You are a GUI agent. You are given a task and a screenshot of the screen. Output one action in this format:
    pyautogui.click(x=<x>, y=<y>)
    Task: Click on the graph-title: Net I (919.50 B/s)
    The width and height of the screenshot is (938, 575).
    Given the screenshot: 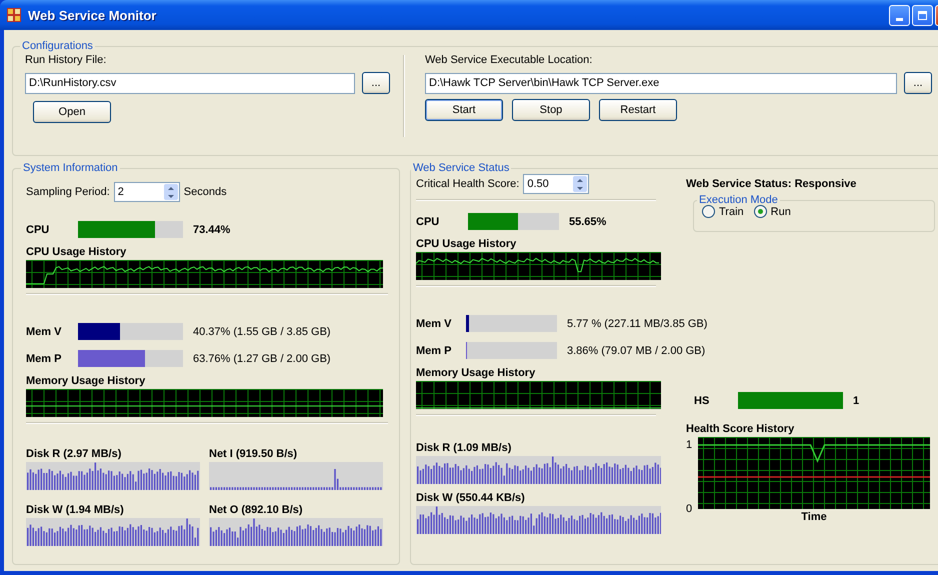 What is the action you would take?
    pyautogui.click(x=253, y=454)
    